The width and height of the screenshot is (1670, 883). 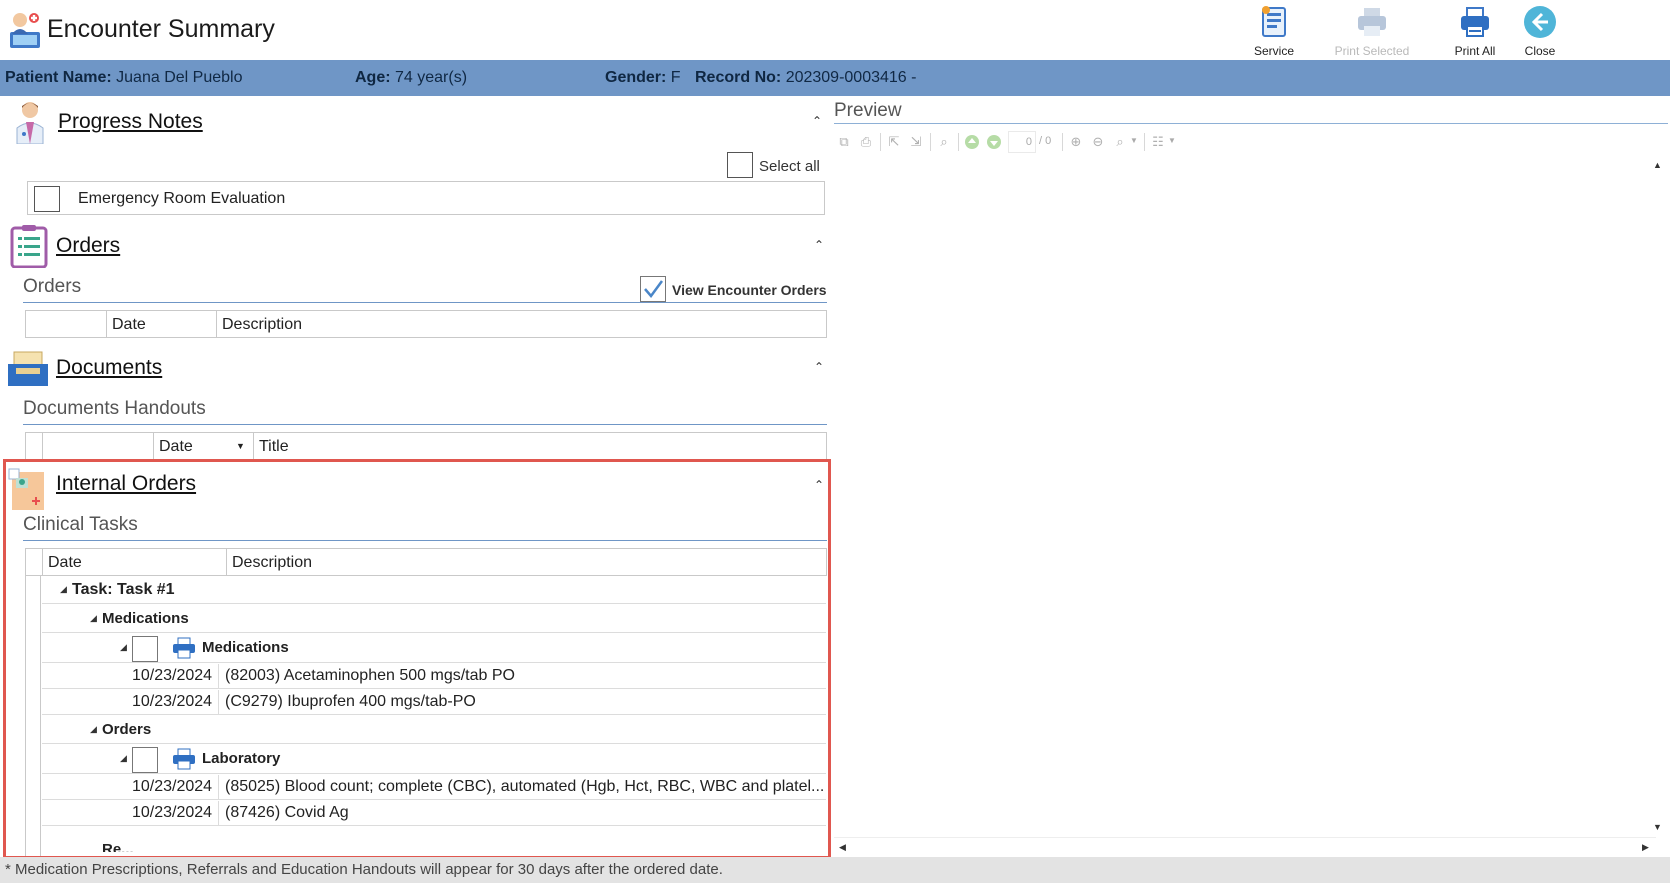 I want to click on printer-disabled-icon, so click(x=1372, y=22).